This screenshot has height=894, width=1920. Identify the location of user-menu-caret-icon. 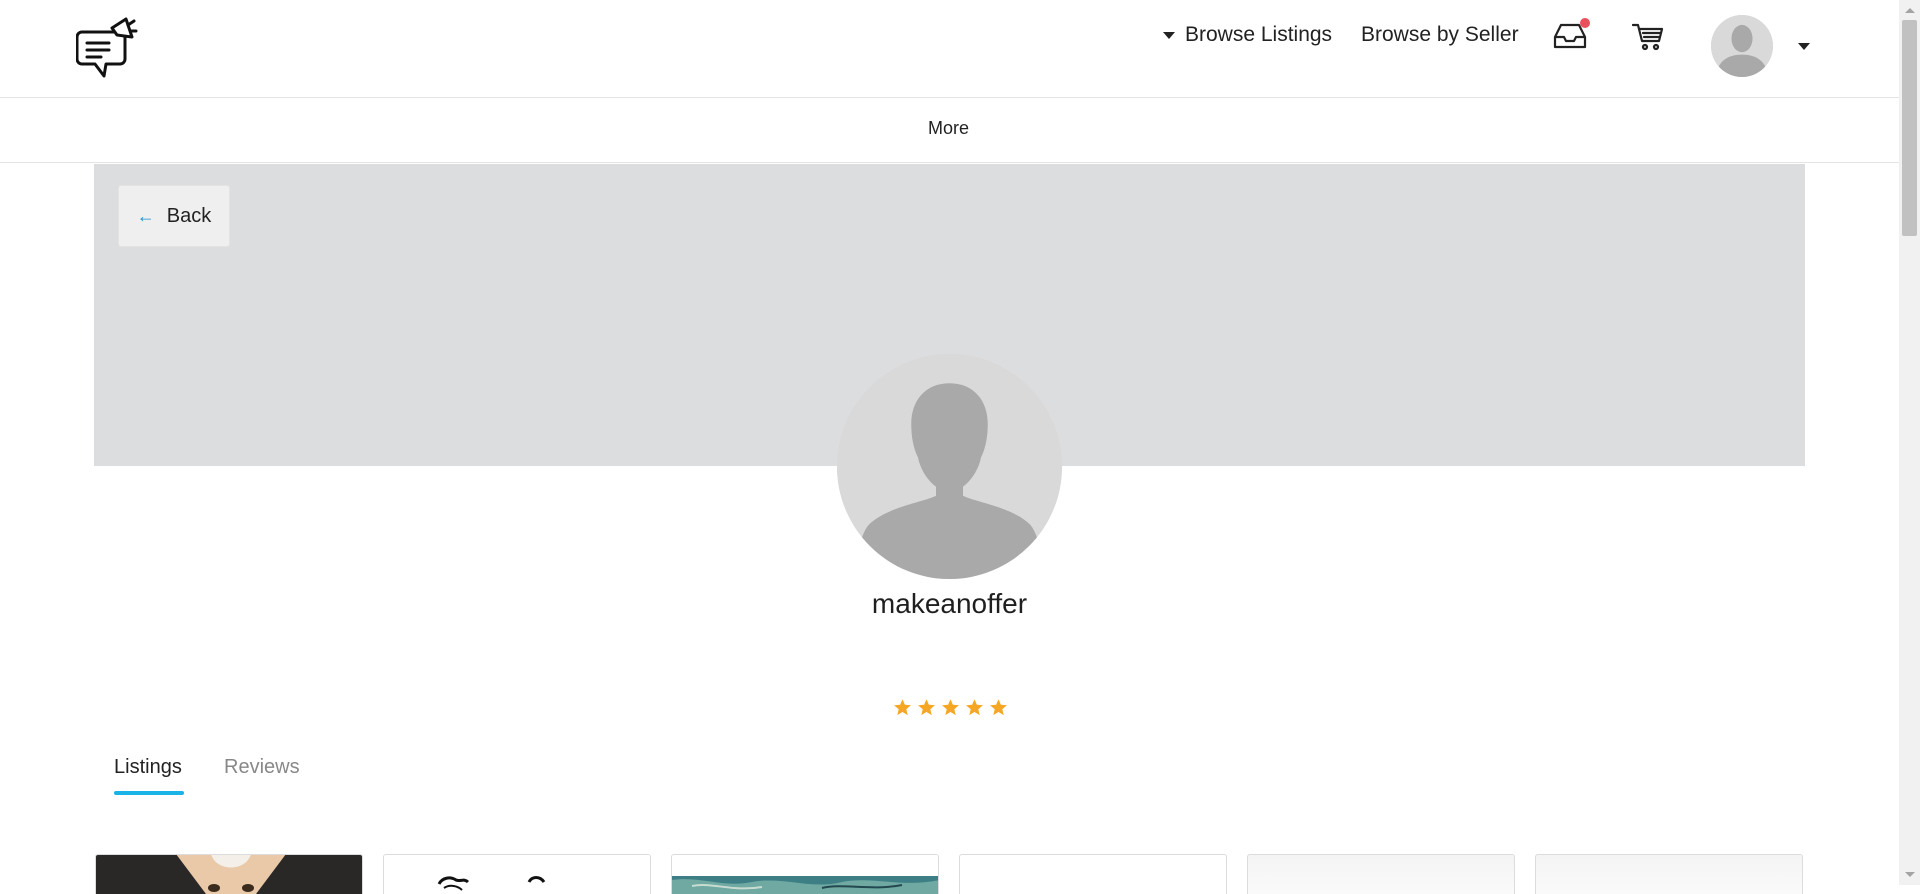
(1804, 46).